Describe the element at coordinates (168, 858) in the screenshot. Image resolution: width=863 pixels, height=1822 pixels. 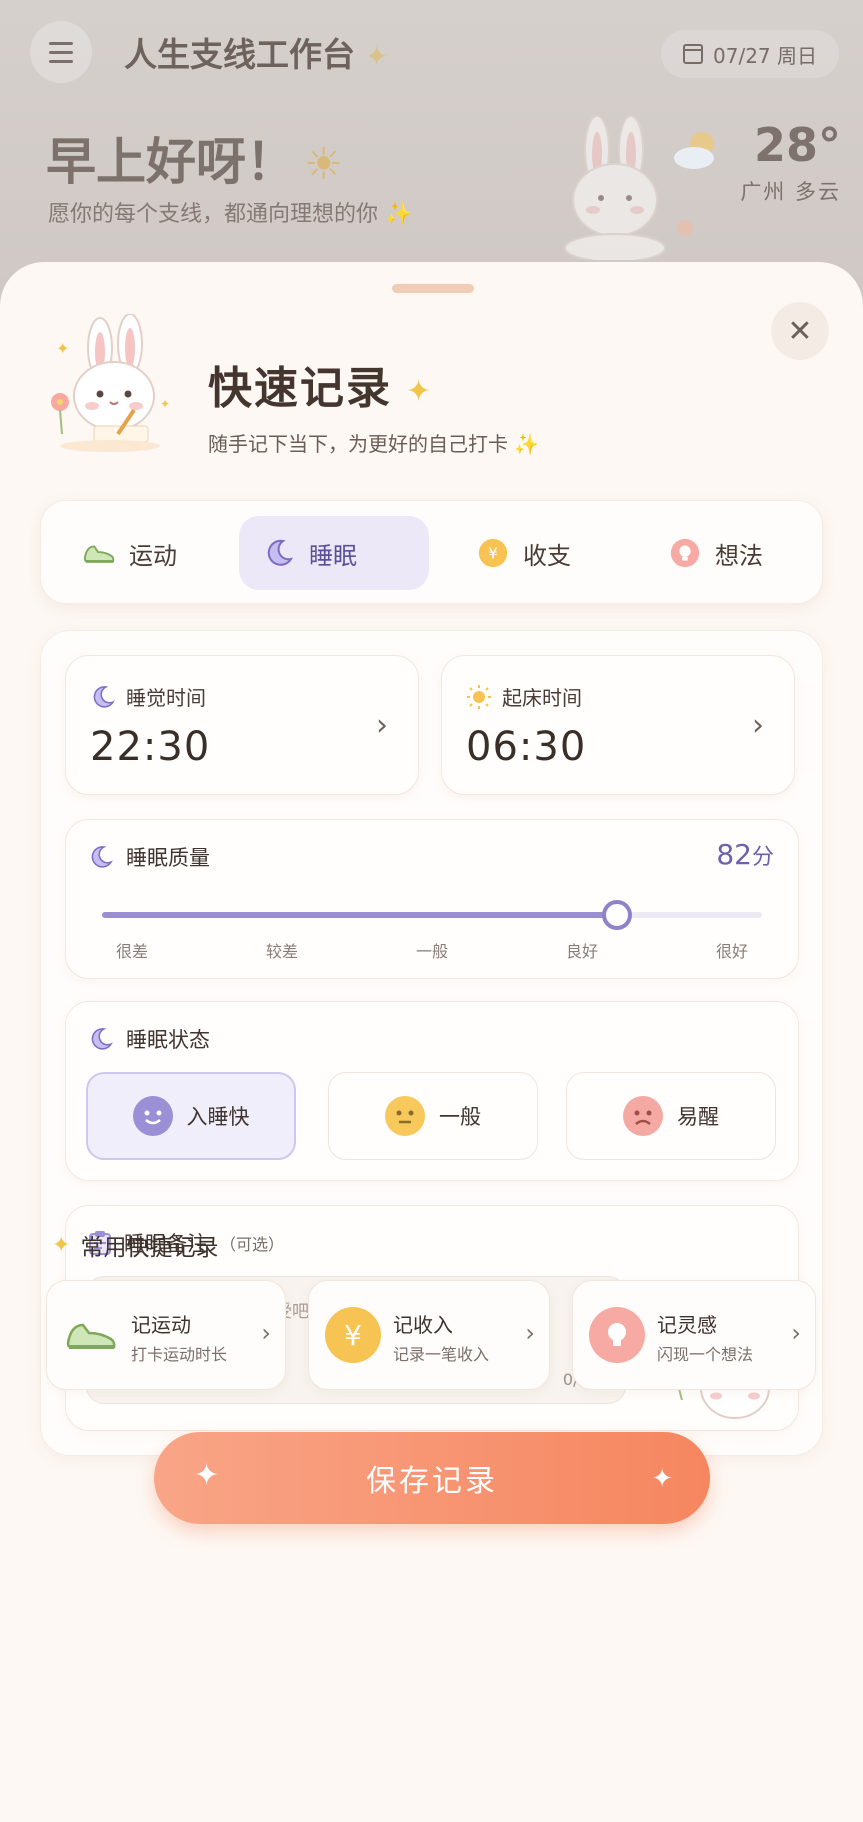
I see `sleep-quality-label-text: 睡眠质量` at that location.